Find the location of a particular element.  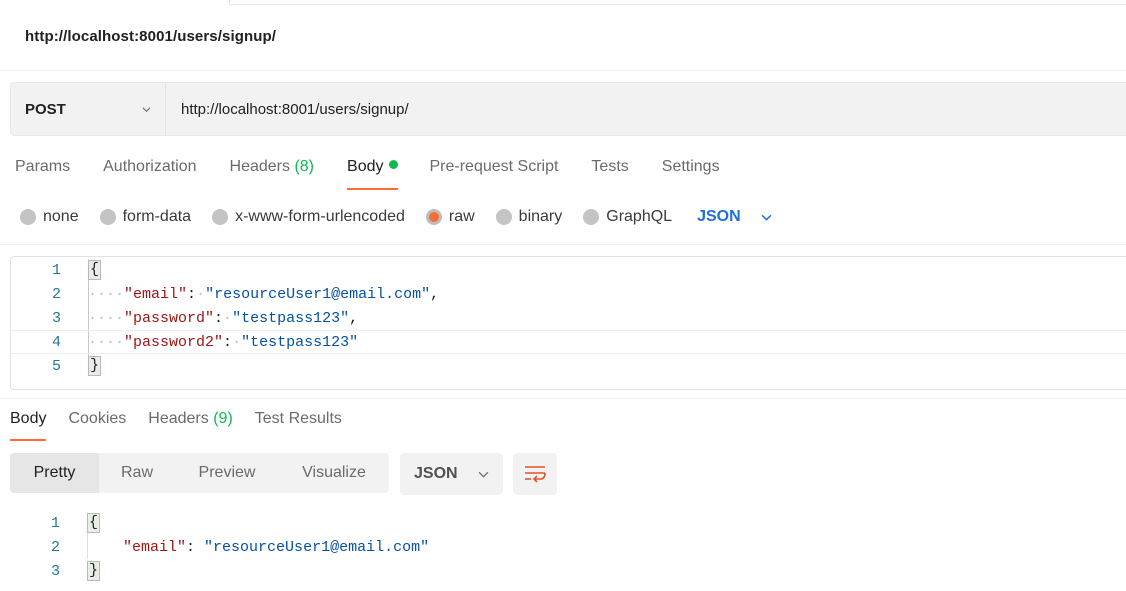

tab-cookies: Cookies is located at coordinates (97, 425).